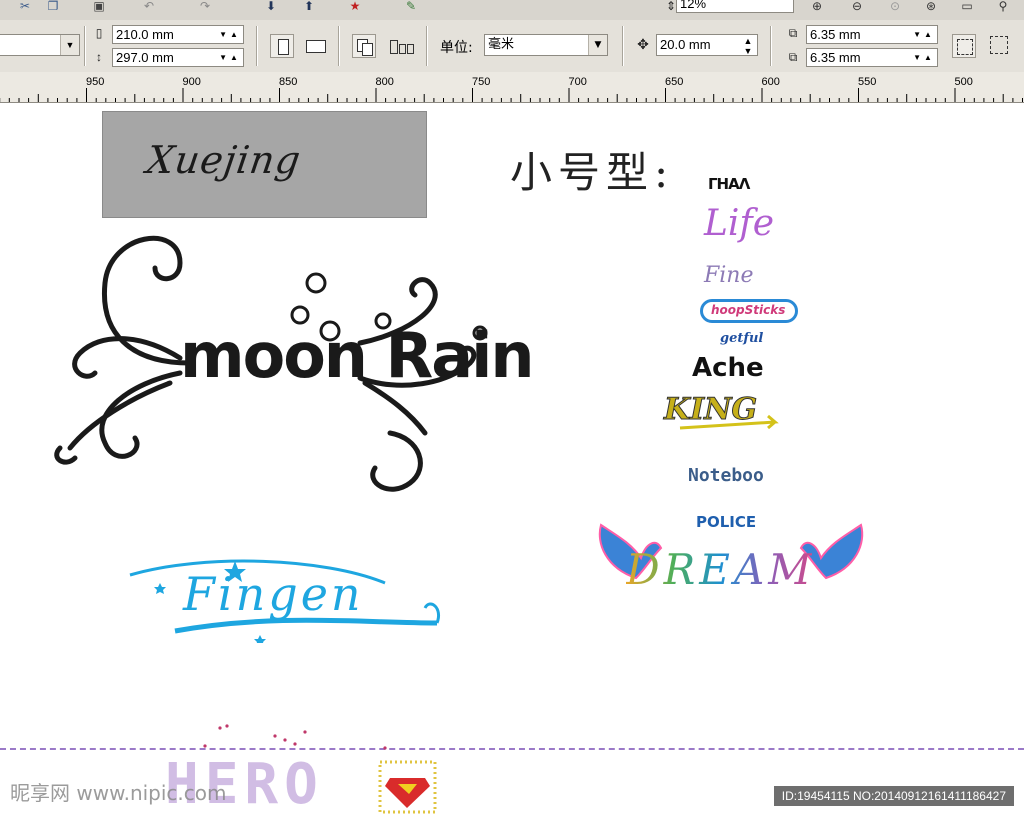  What do you see at coordinates (149, 7) in the screenshot?
I see `undo-icon: ↶` at bounding box center [149, 7].